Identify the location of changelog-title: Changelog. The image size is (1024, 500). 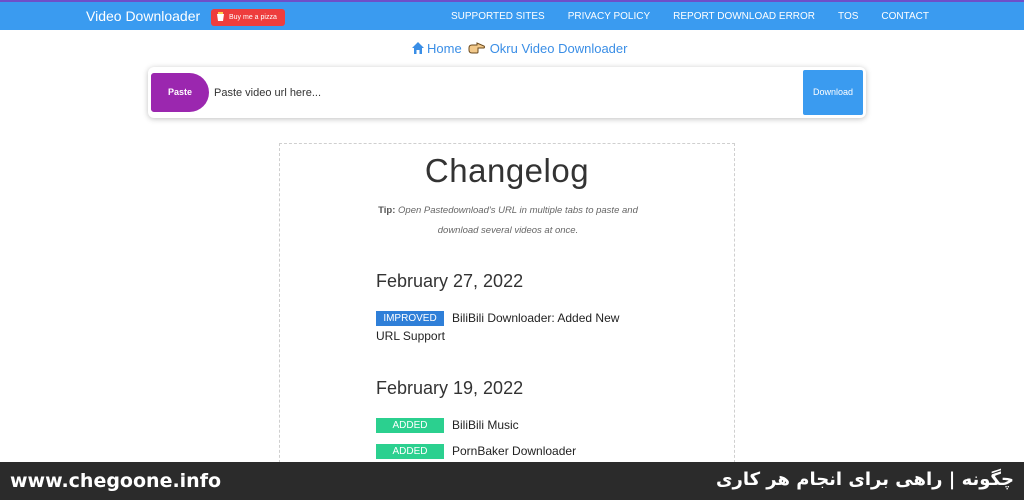
(507, 170).